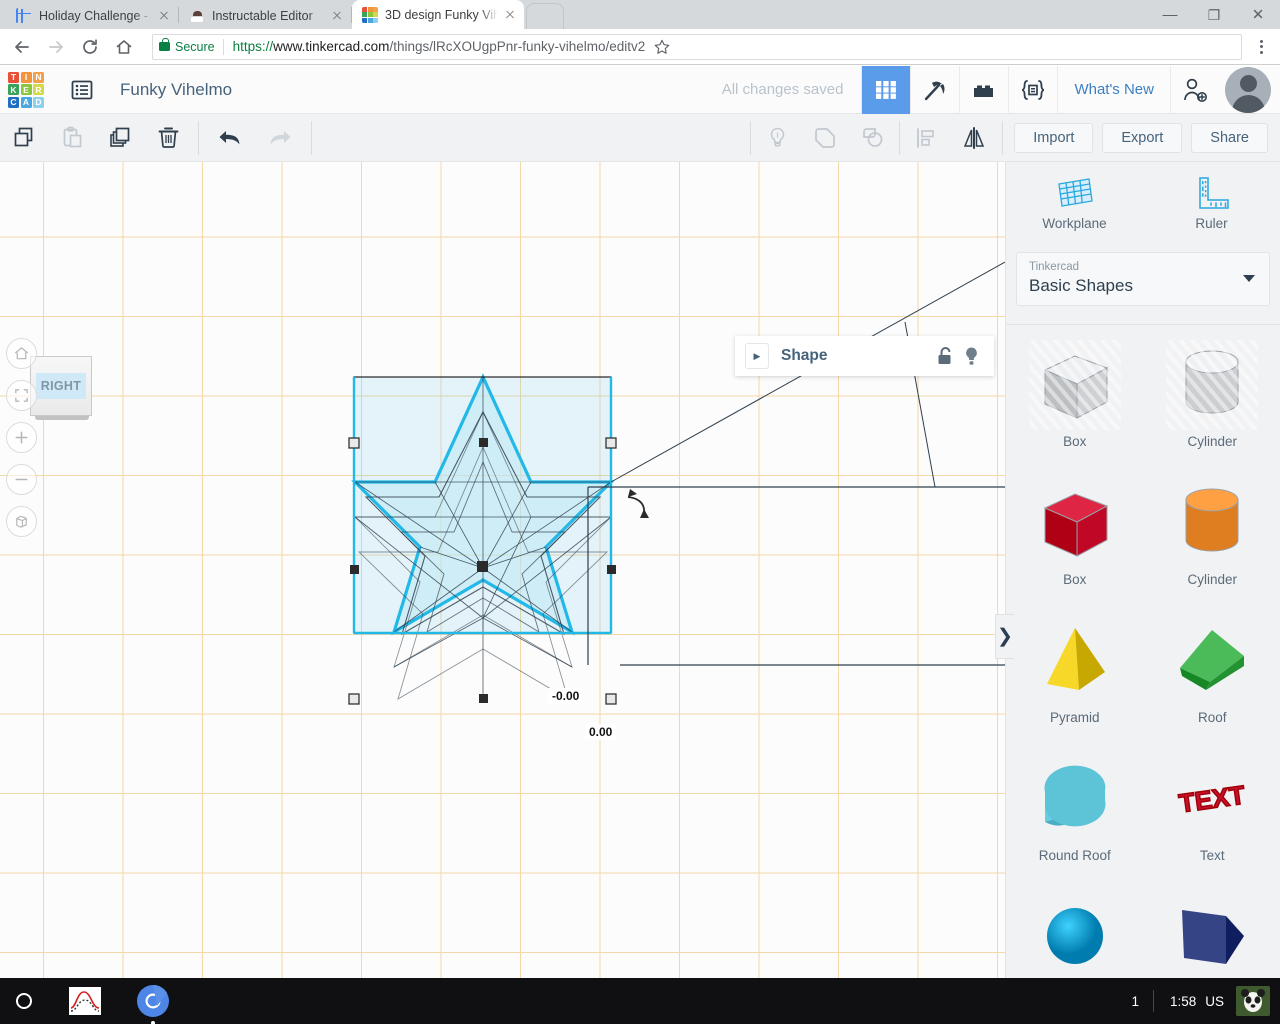  Describe the element at coordinates (945, 356) in the screenshot. I see `unlock-icon` at that location.